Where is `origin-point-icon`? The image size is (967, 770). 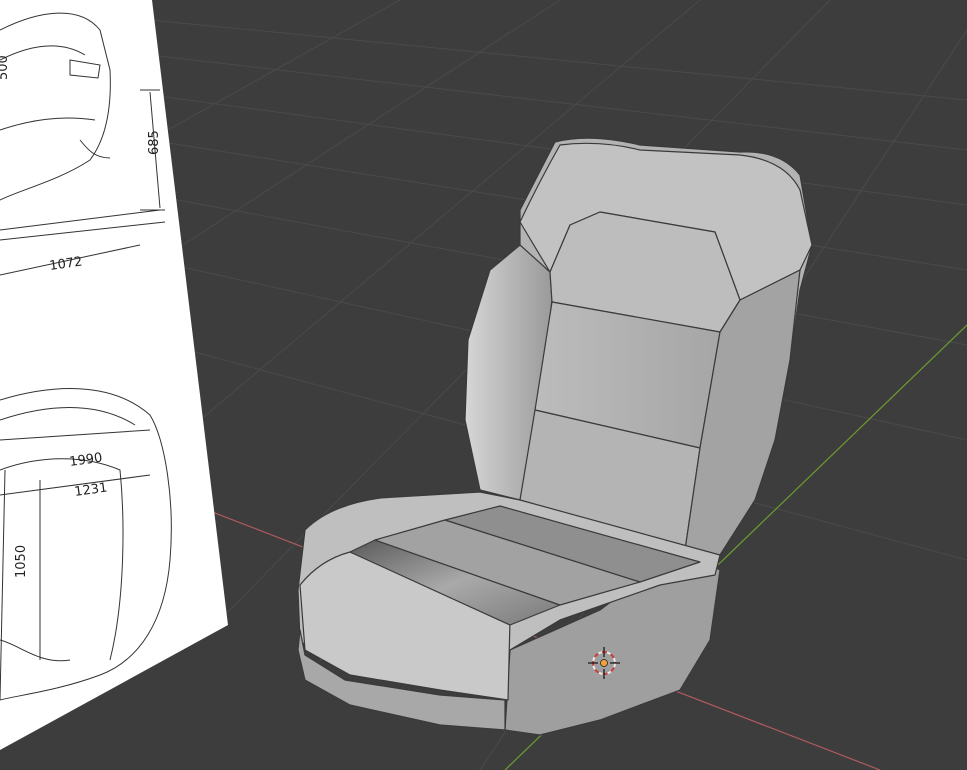 origin-point-icon is located at coordinates (604, 663).